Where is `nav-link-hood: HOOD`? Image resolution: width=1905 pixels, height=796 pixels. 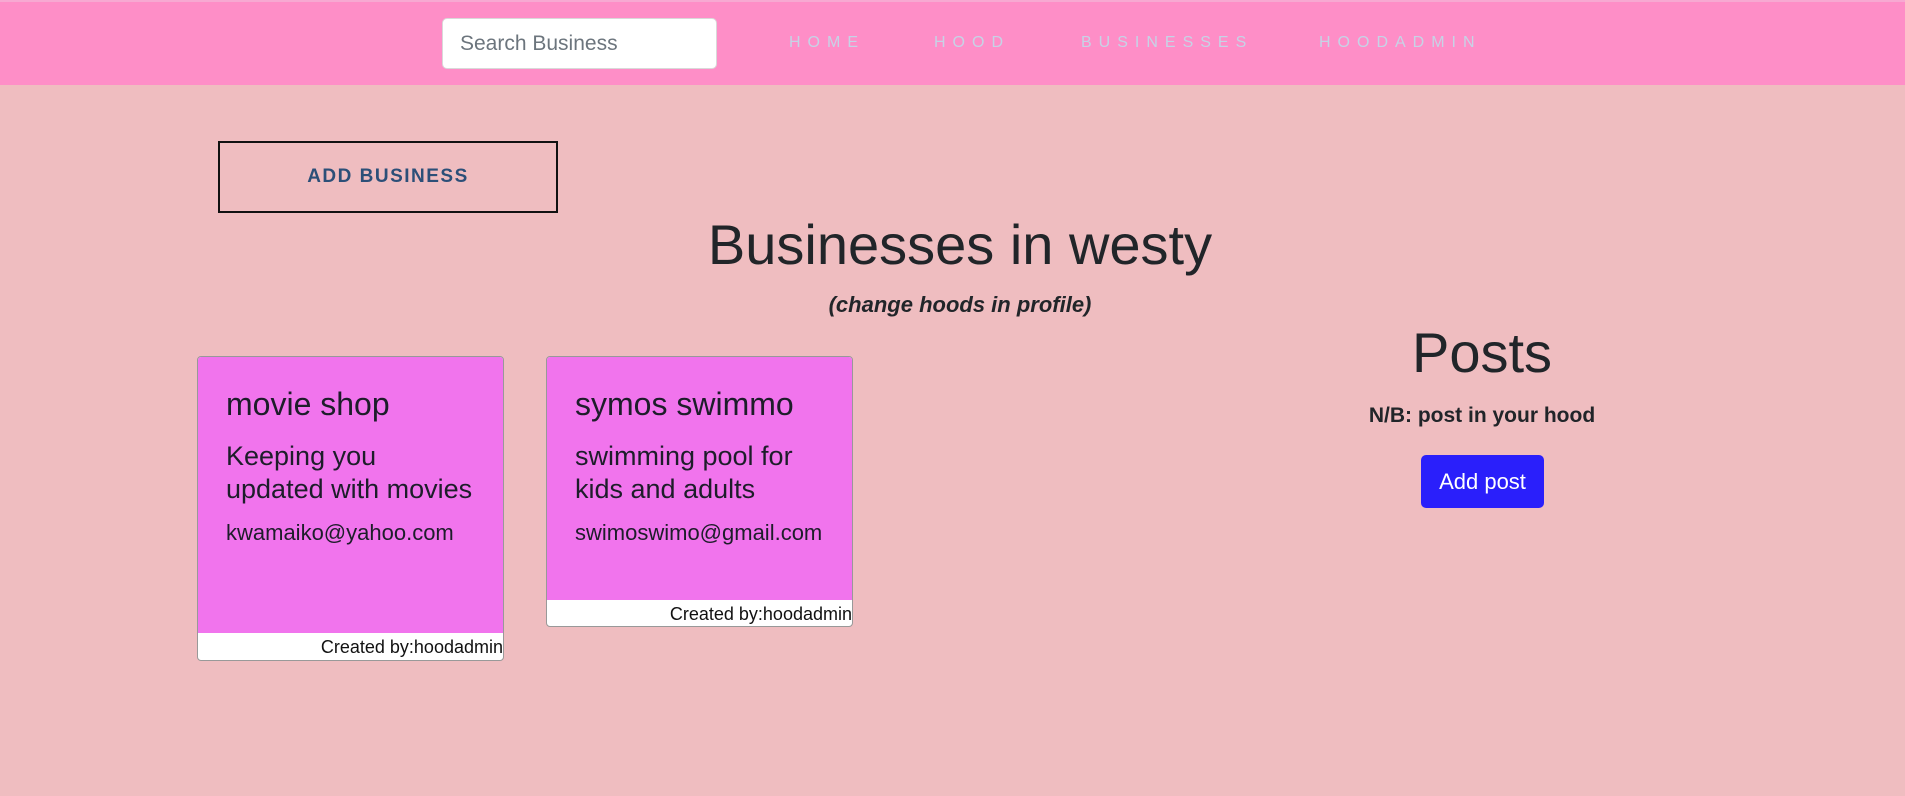 nav-link-hood: HOOD is located at coordinates (972, 43).